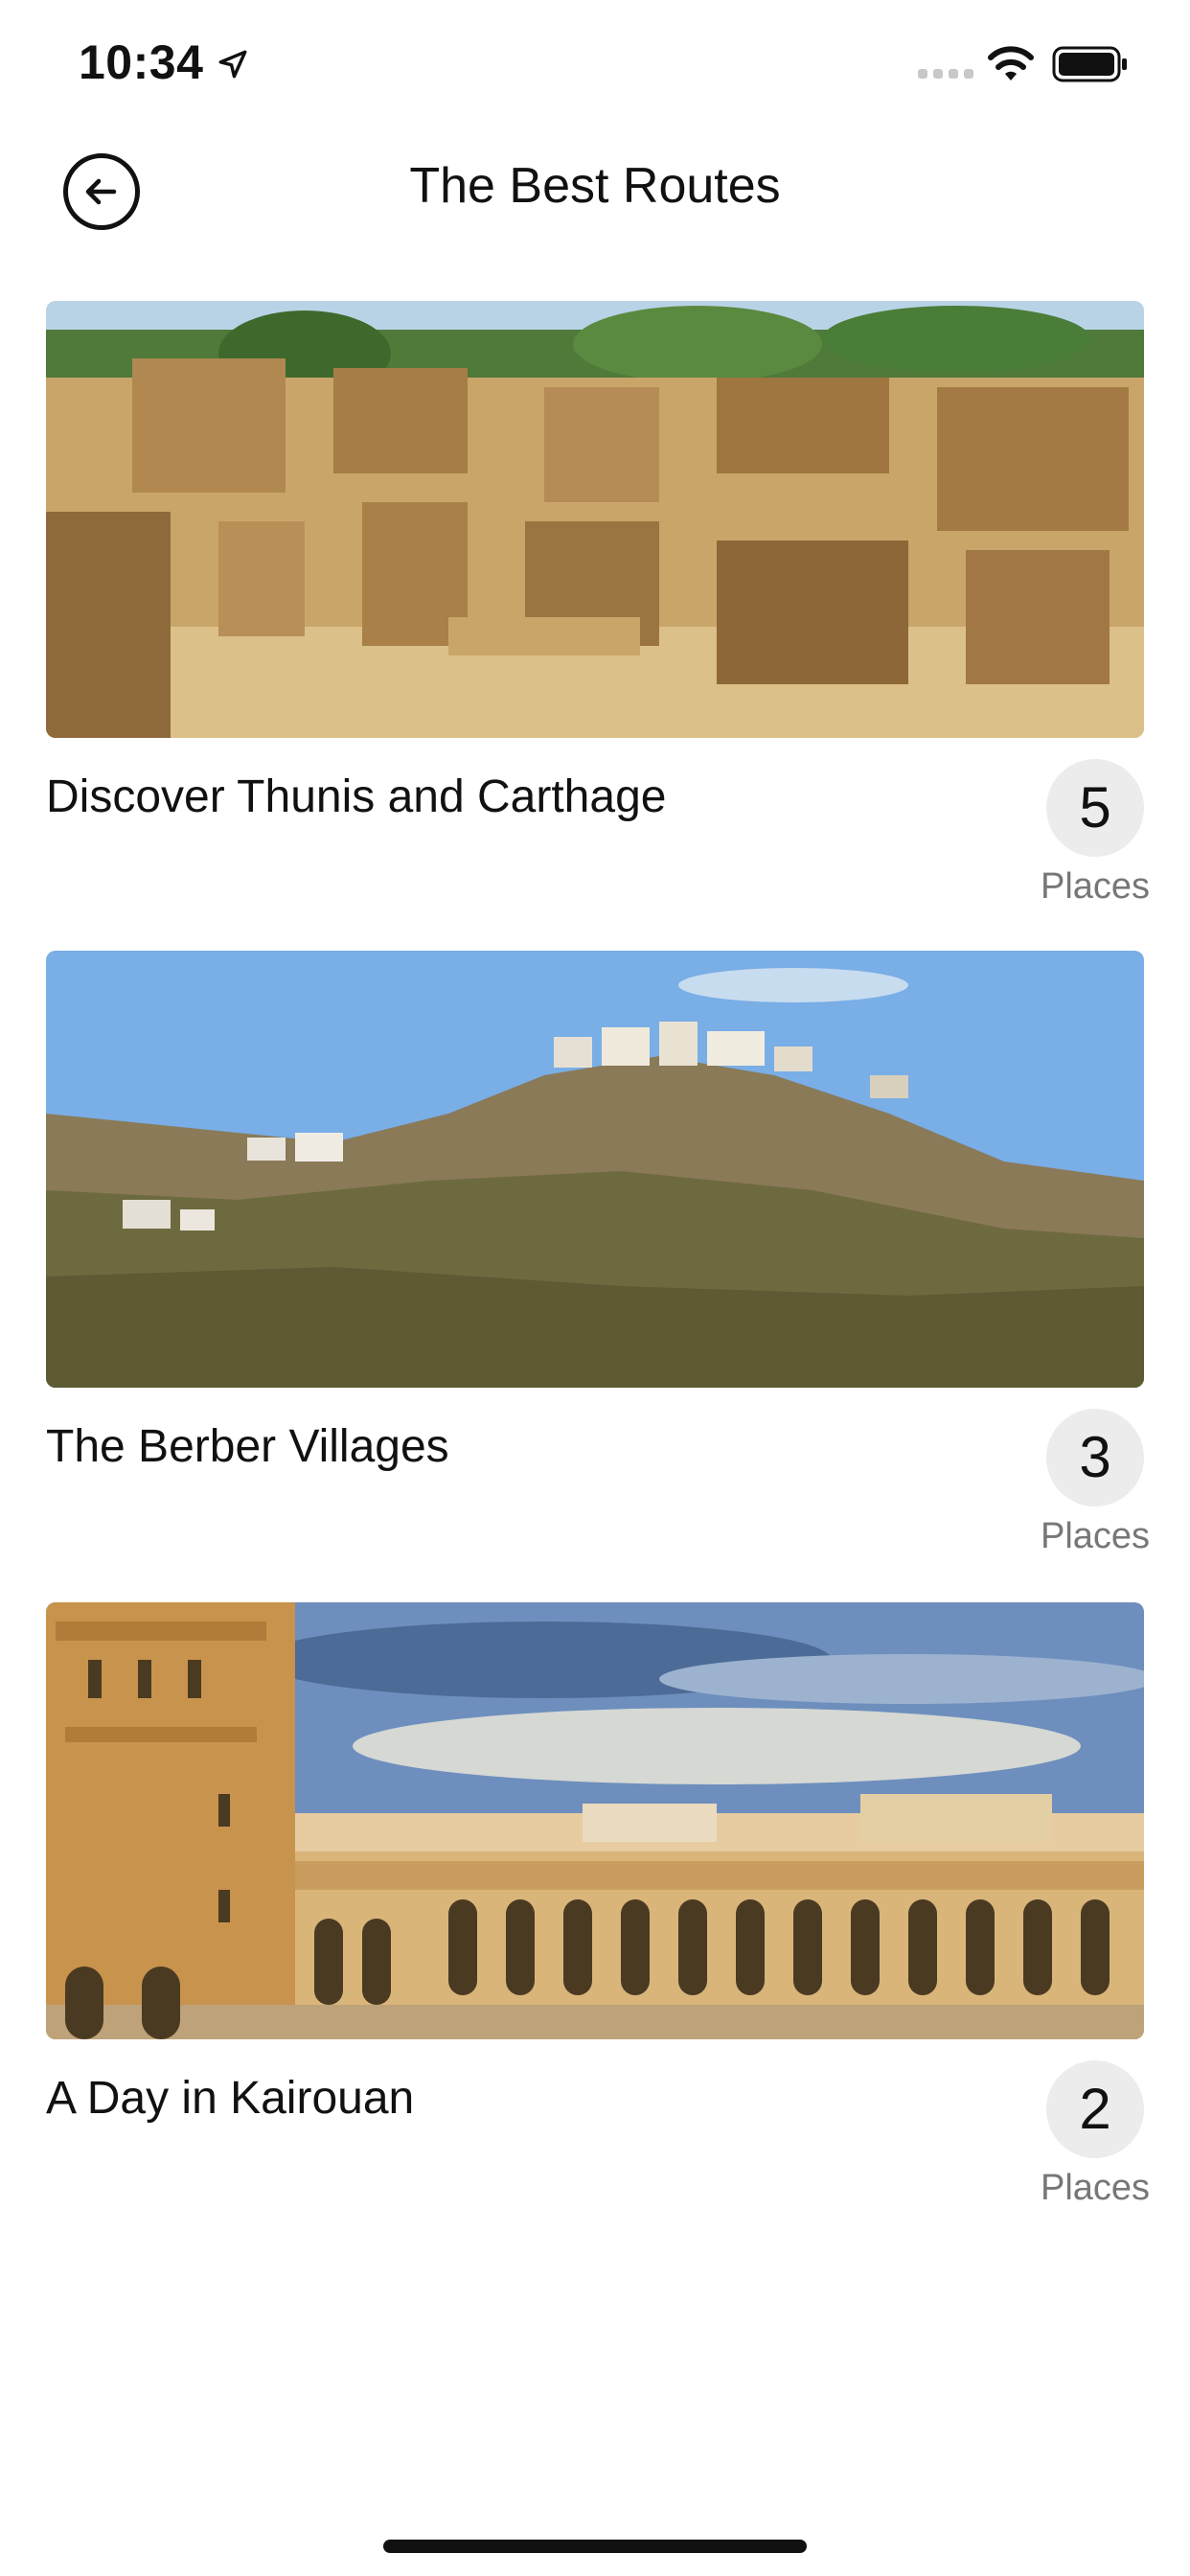 The height and width of the screenshot is (2576, 1190). Describe the element at coordinates (1095, 808) in the screenshot. I see `places-count-badge: 5` at that location.